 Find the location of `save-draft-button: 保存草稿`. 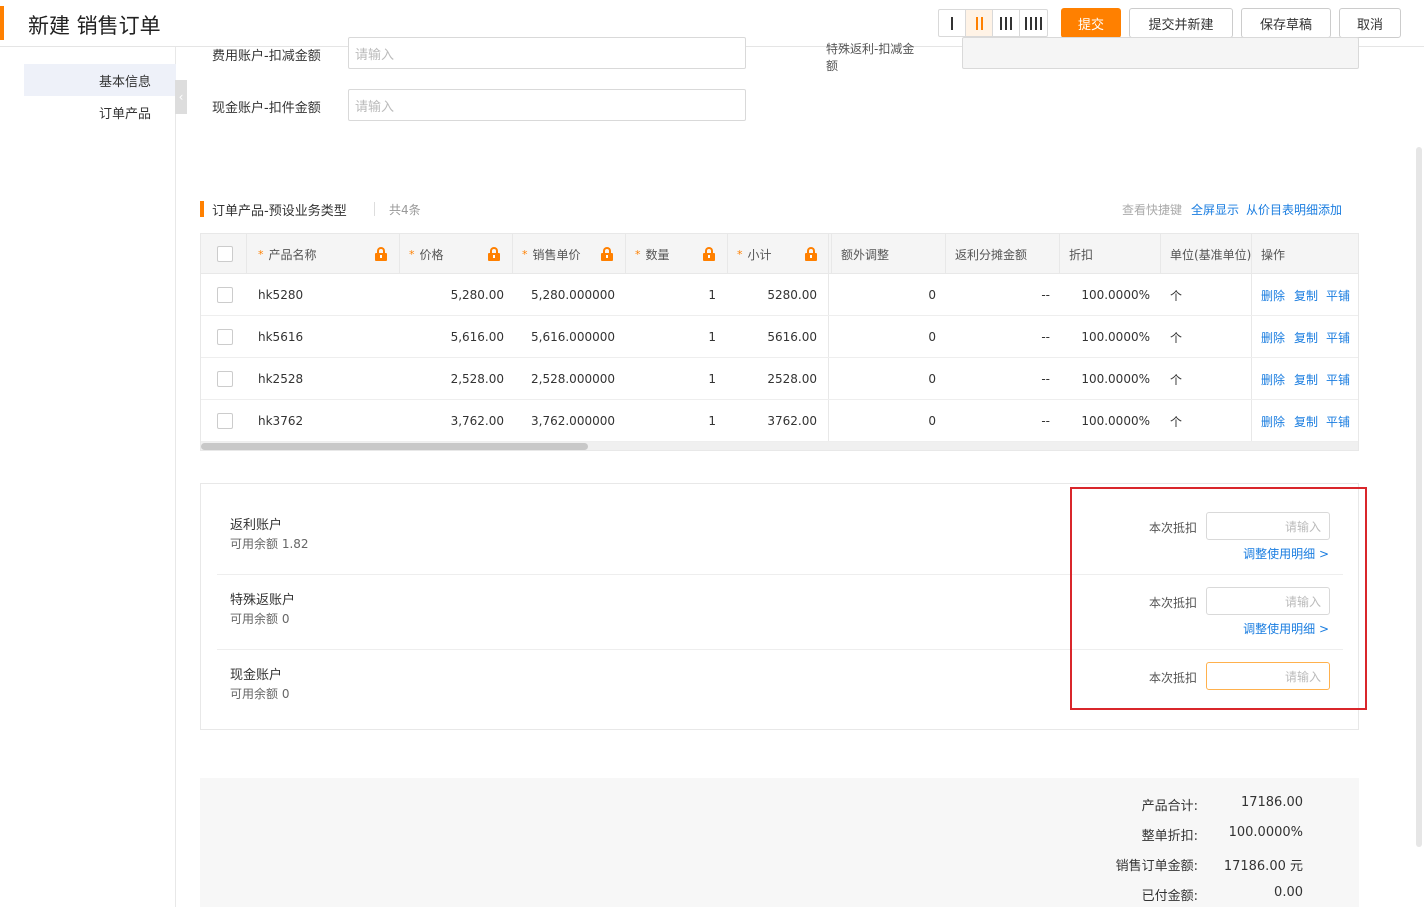

save-draft-button: 保存草稿 is located at coordinates (1286, 23).